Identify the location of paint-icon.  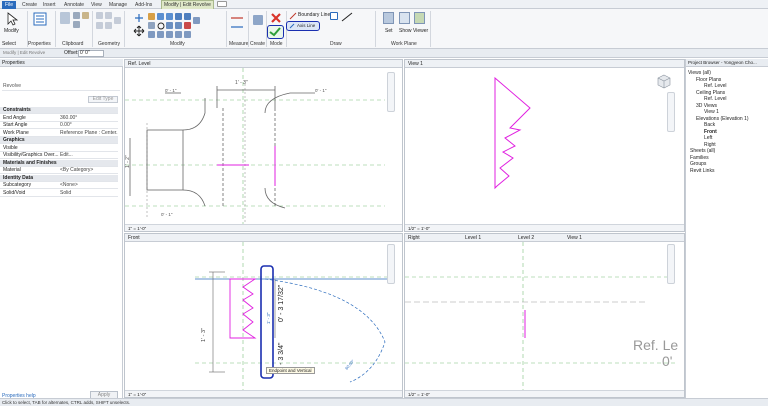
(117, 20).